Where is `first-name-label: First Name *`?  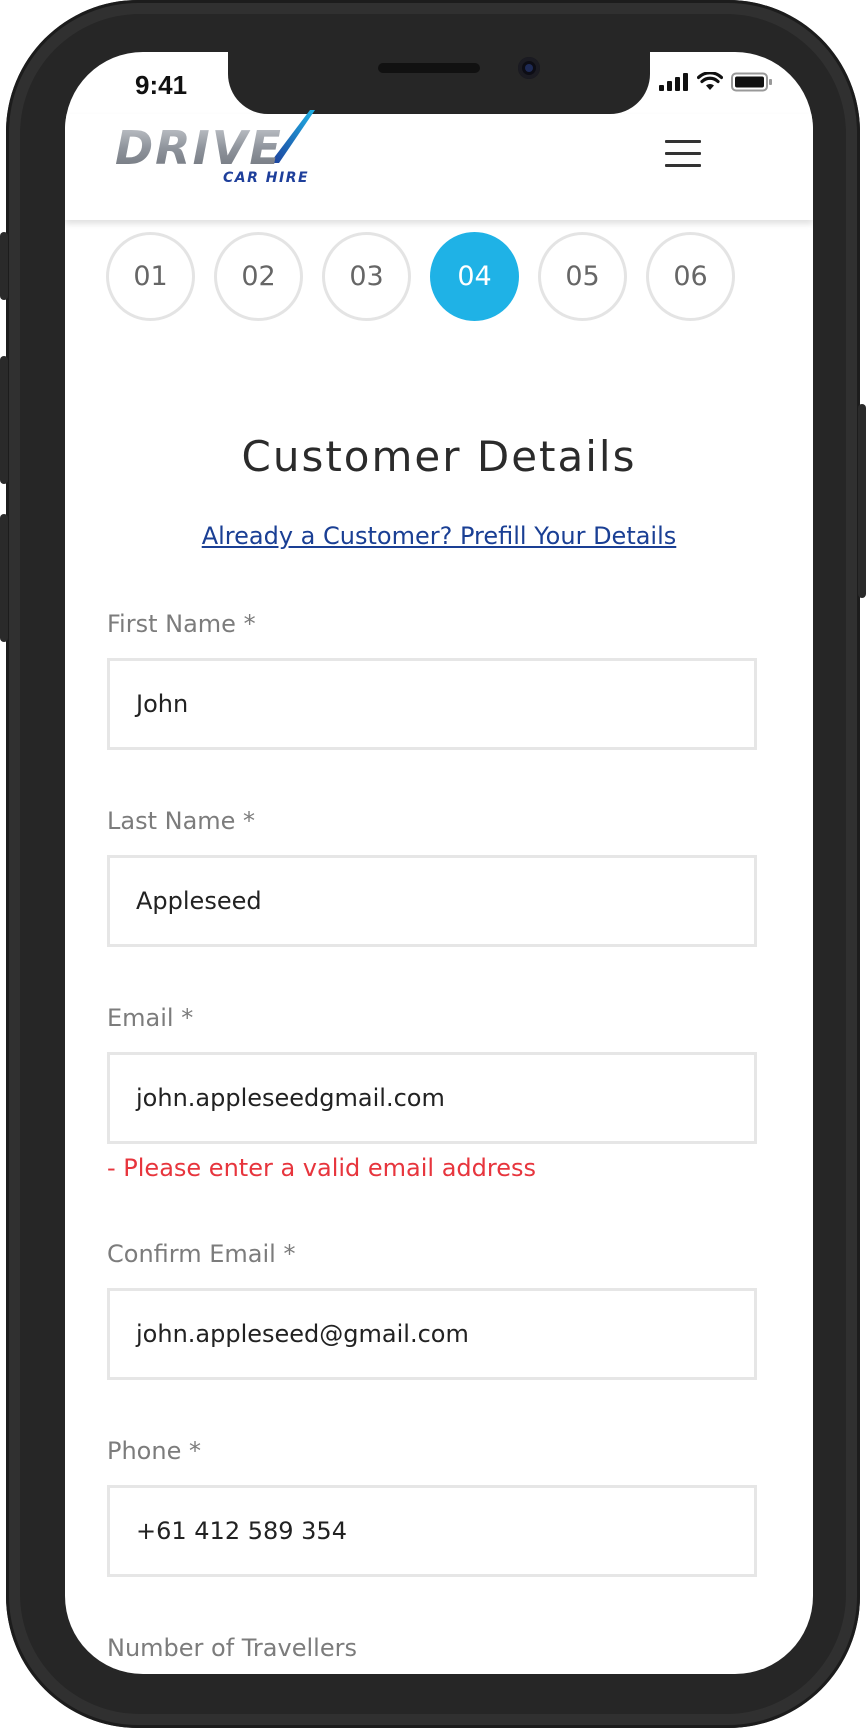
first-name-label: First Name * is located at coordinates (181, 624).